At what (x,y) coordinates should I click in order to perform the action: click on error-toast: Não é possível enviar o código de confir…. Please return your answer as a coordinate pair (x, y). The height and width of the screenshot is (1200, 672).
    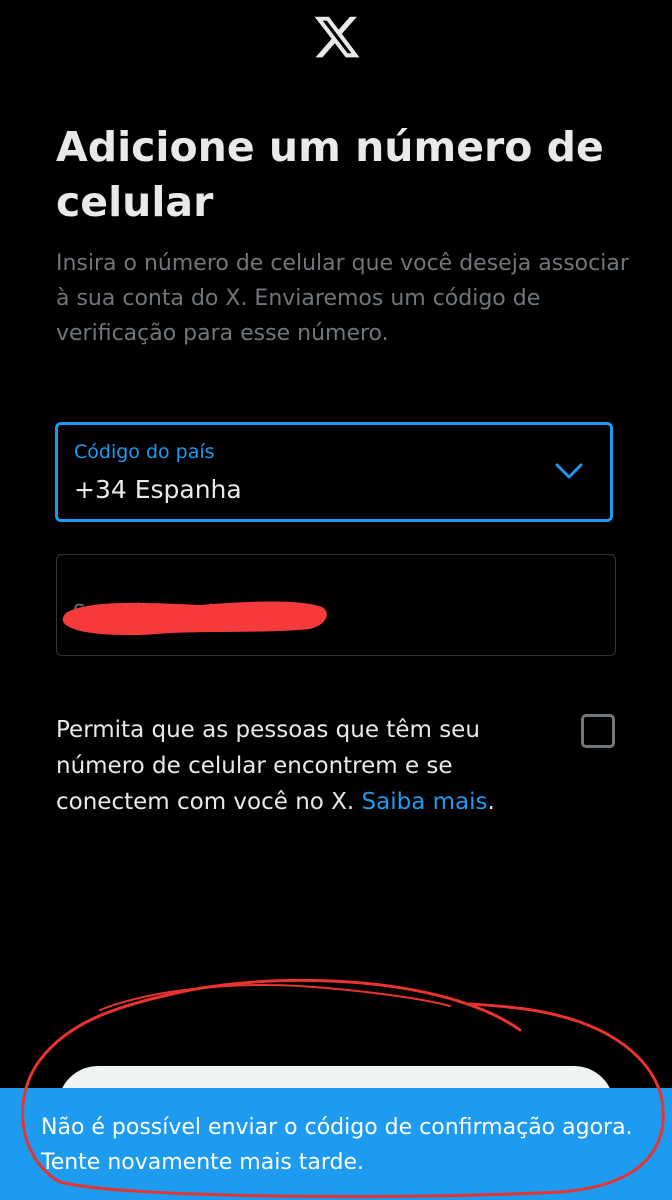
    Looking at the image, I should click on (336, 1144).